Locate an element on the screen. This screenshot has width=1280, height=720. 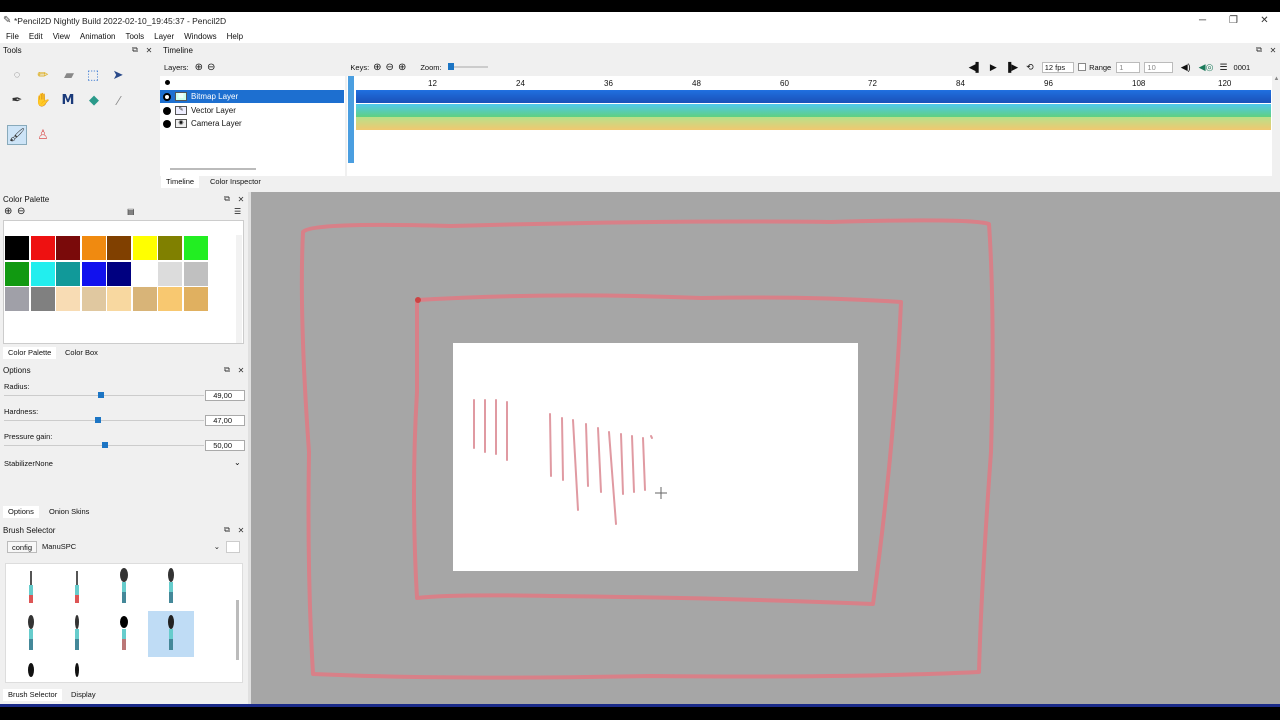
zoom-slider is located at coordinates (467, 66).